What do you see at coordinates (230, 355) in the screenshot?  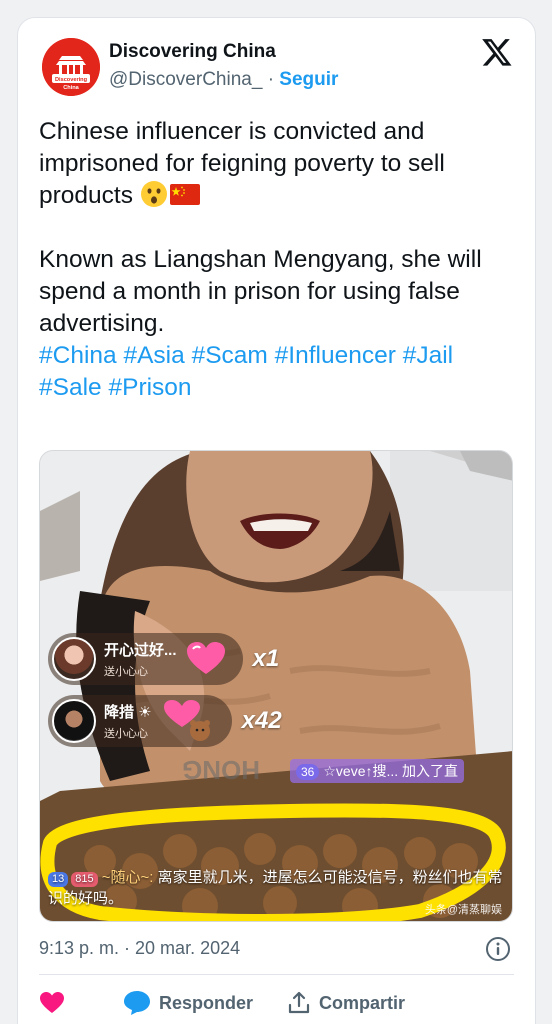 I see `hashtag-scam: #Scam` at bounding box center [230, 355].